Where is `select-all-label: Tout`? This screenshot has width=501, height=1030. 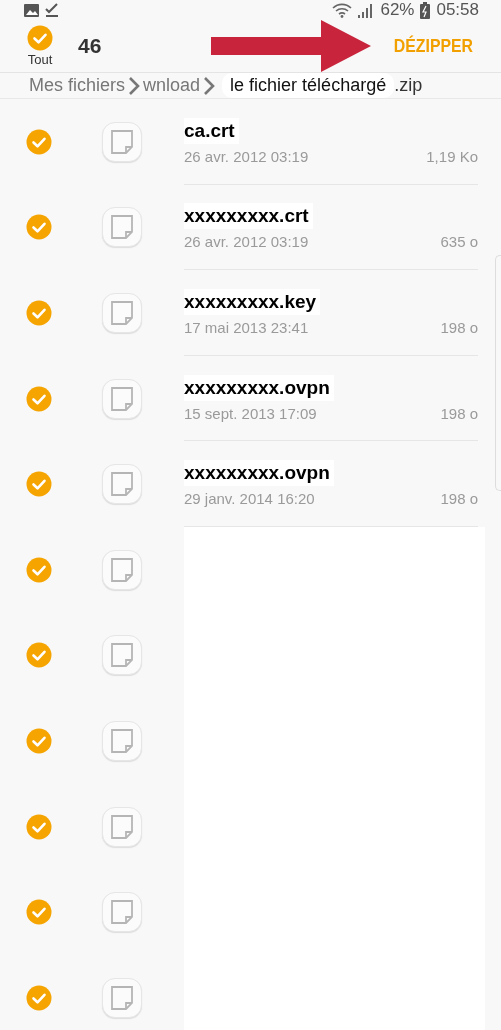 select-all-label: Tout is located at coordinates (40, 59).